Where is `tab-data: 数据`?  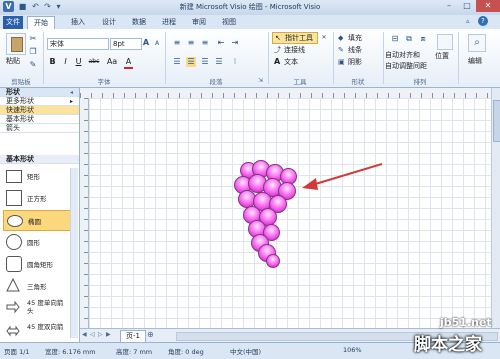 tab-data: 数据 is located at coordinates (139, 22).